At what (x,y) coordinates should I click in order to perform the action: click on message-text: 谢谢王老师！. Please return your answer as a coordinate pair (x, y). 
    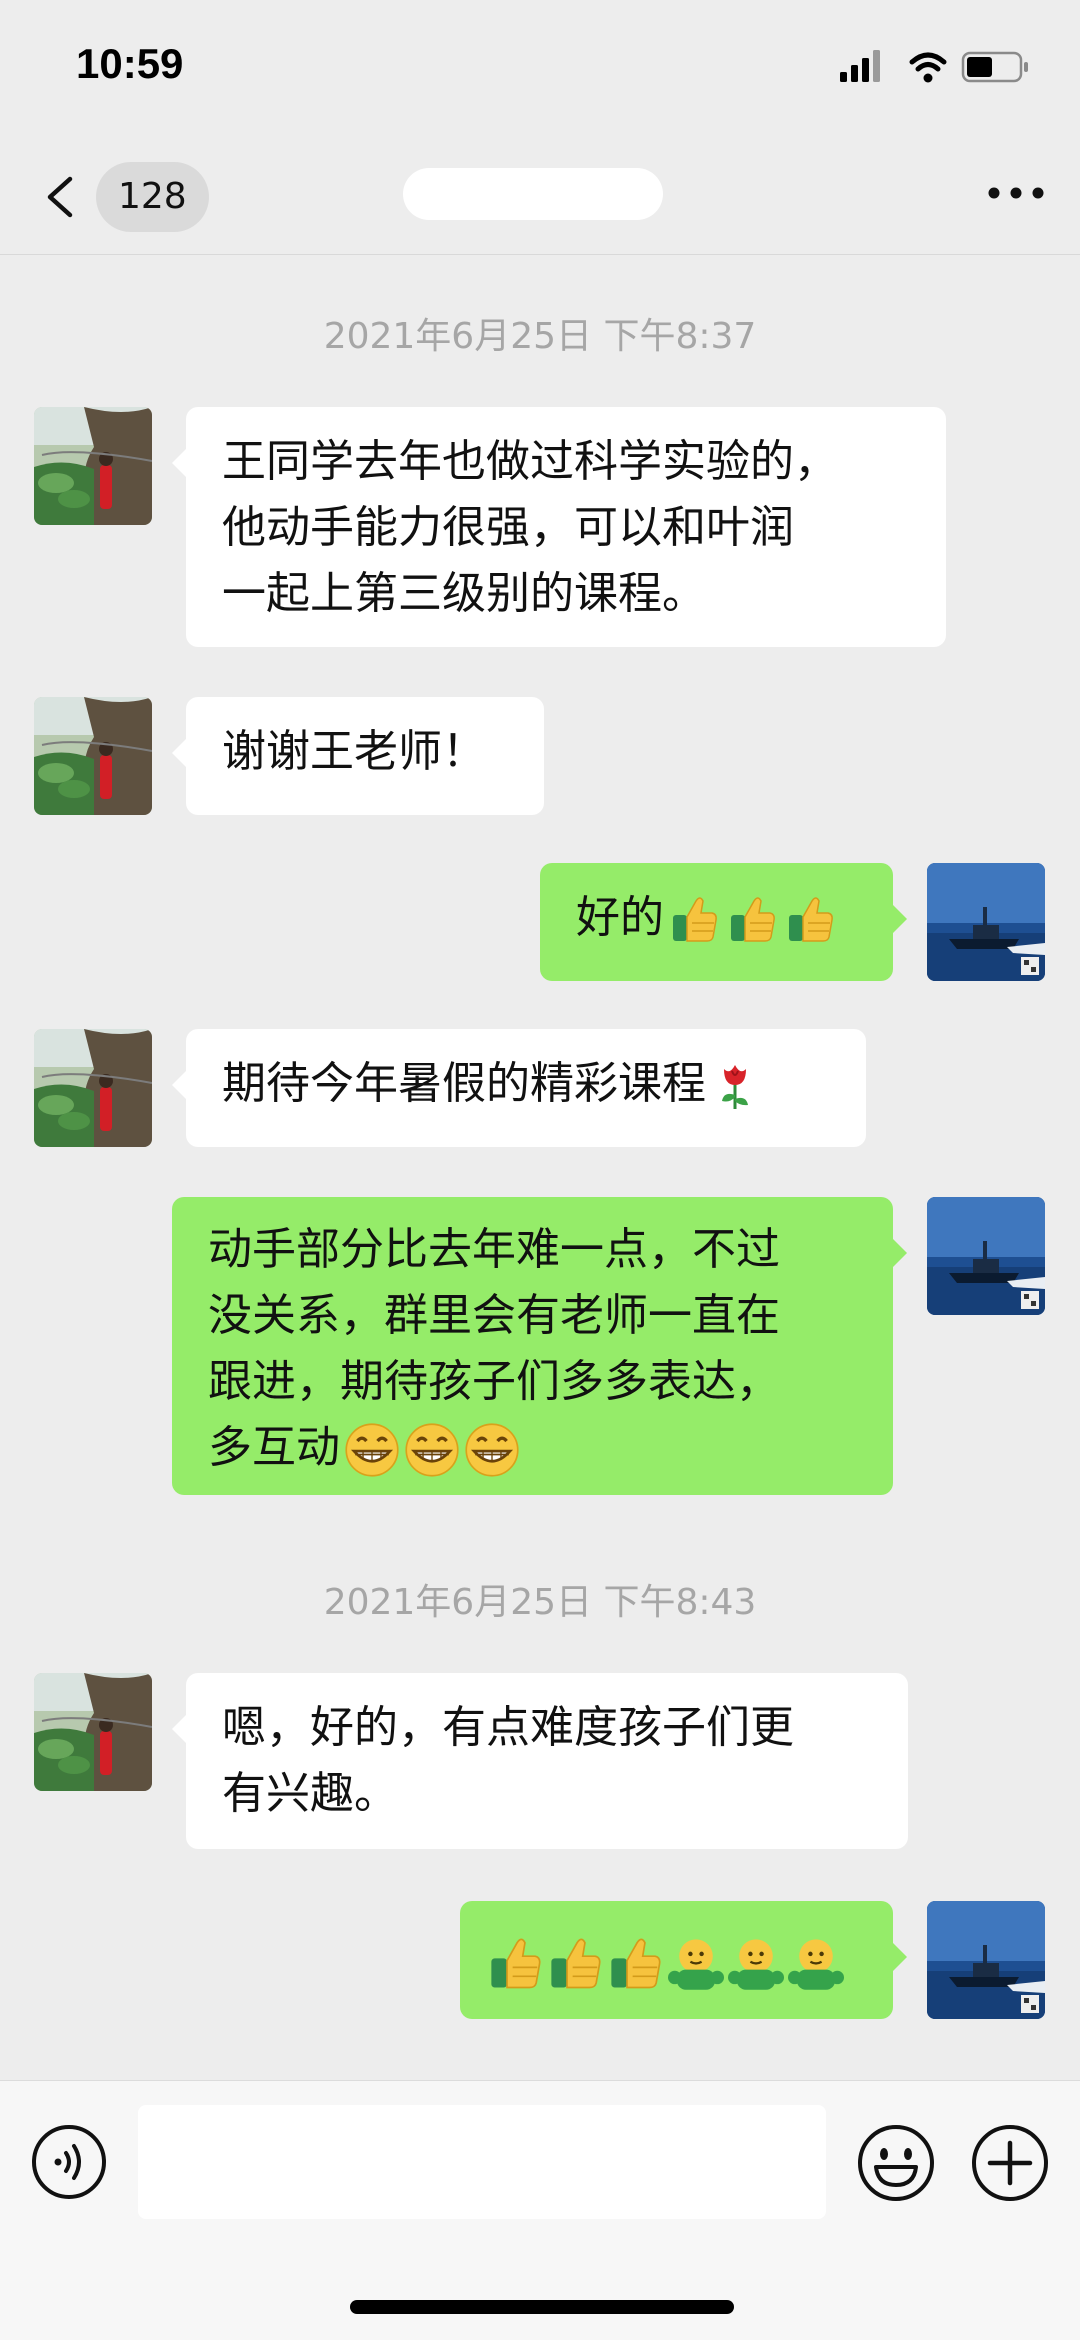
    Looking at the image, I should click on (354, 751).